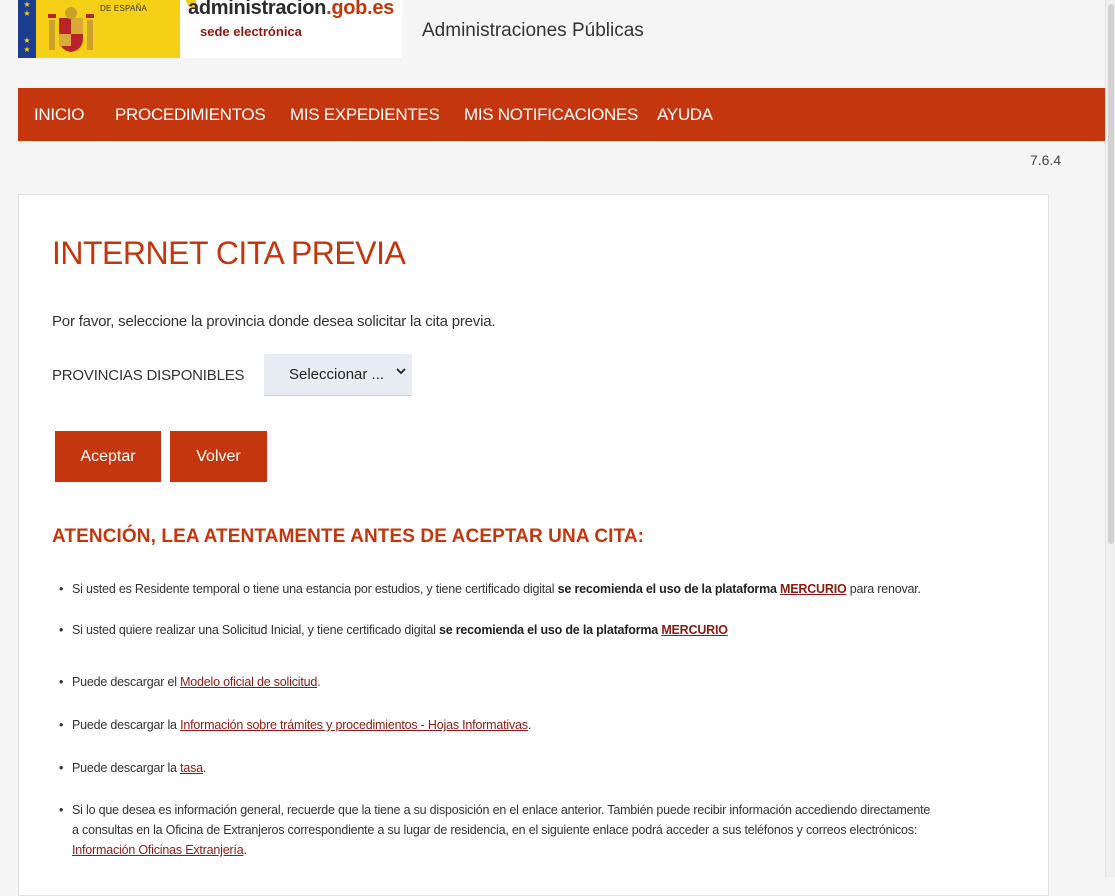  Describe the element at coordinates (191, 768) in the screenshot. I see `tasa-link: tasa` at that location.